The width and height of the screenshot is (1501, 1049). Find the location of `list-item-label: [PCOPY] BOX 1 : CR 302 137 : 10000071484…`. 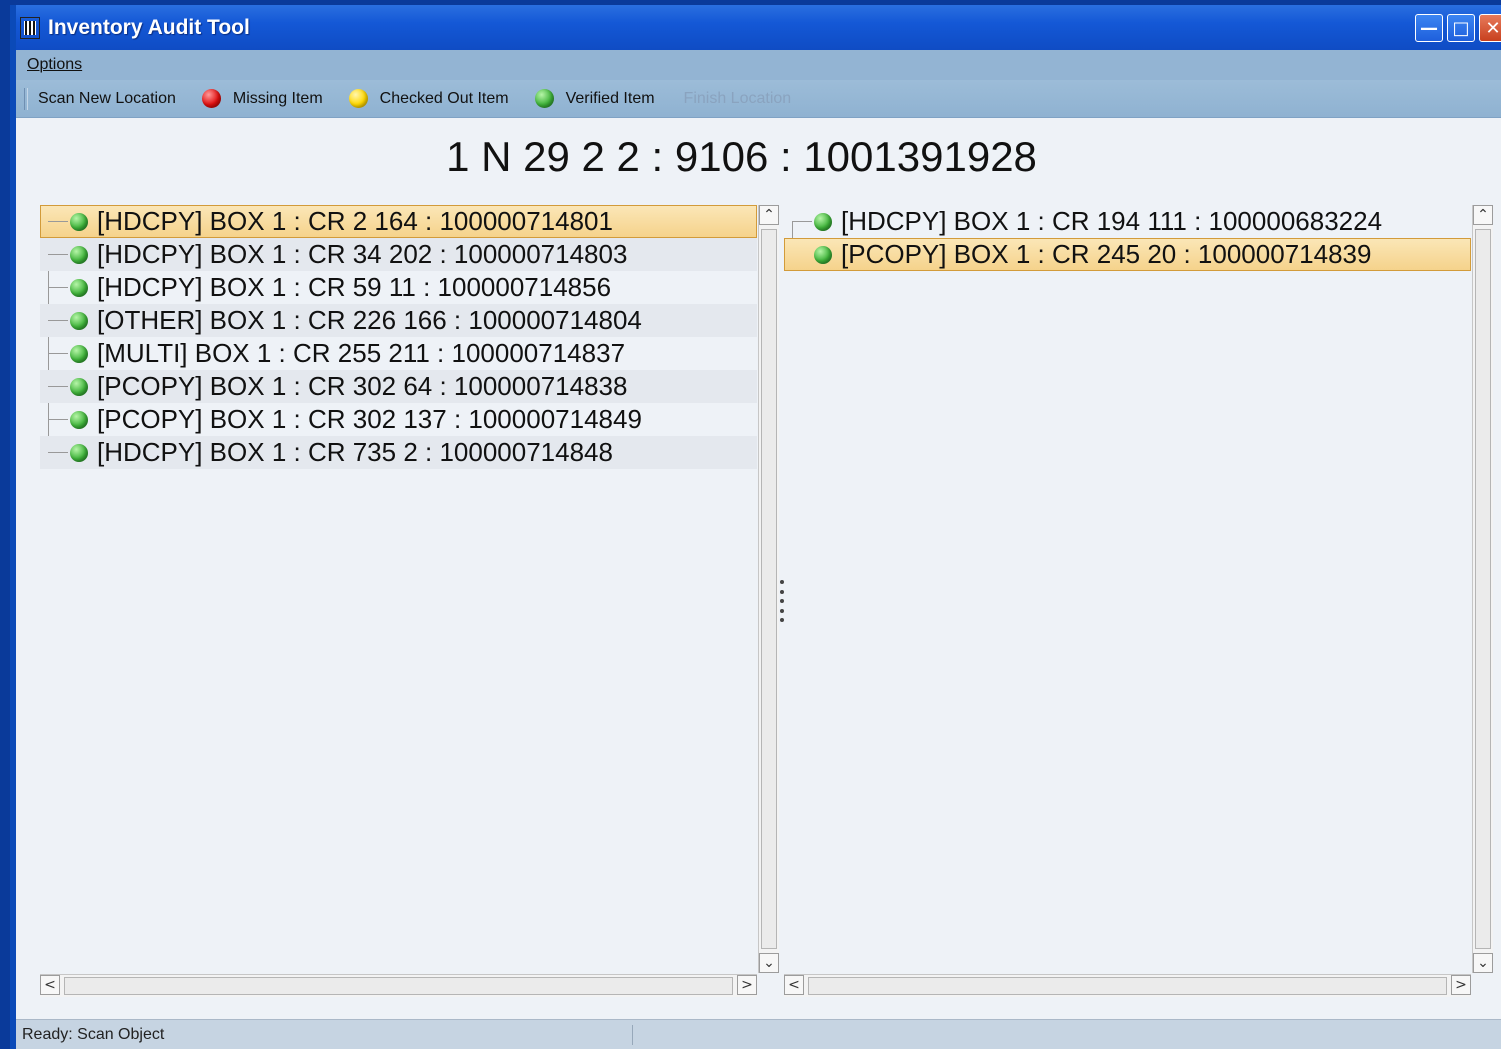

list-item-label: [PCOPY] BOX 1 : CR 302 137 : 10000071484… is located at coordinates (369, 419).